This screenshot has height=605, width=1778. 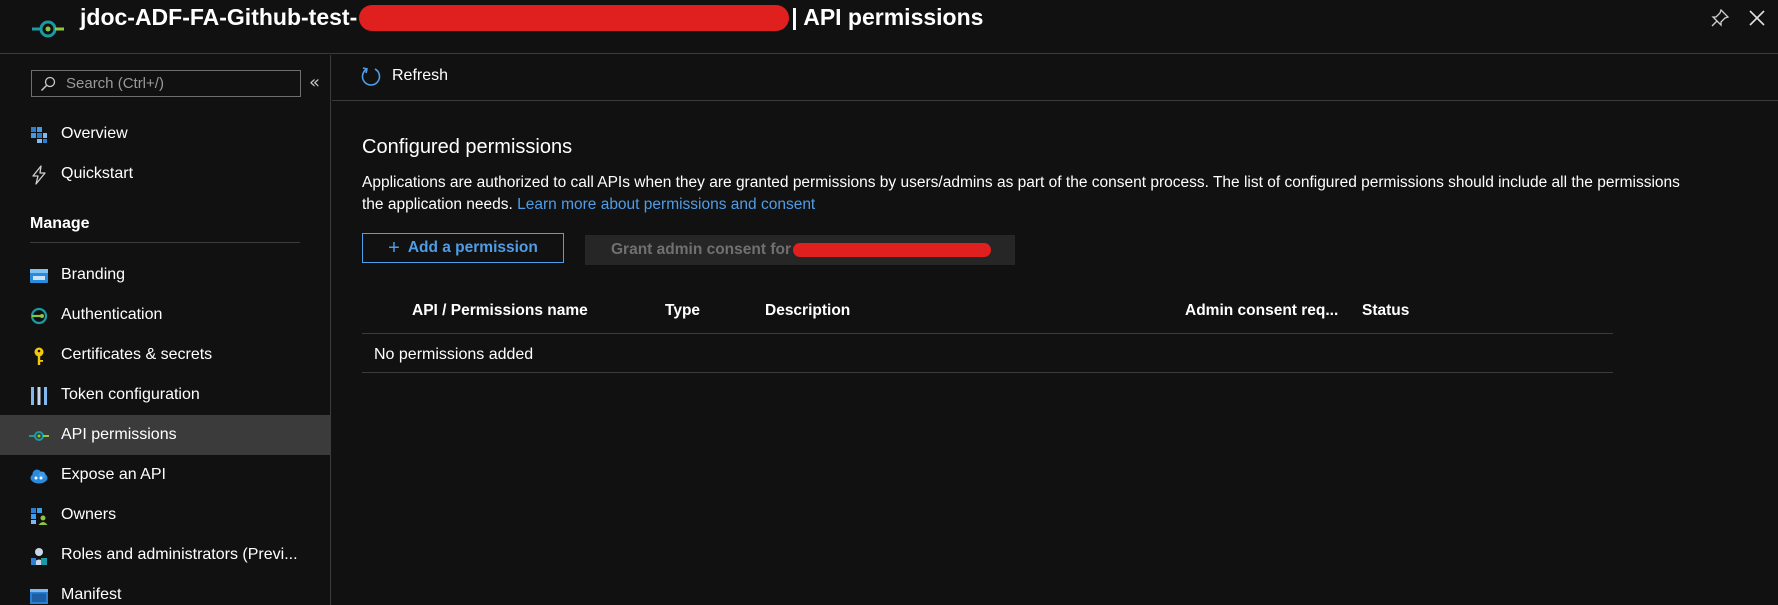 I want to click on page-title-prefix: jdoc-ADF-FA-Github-test-, so click(x=219, y=17).